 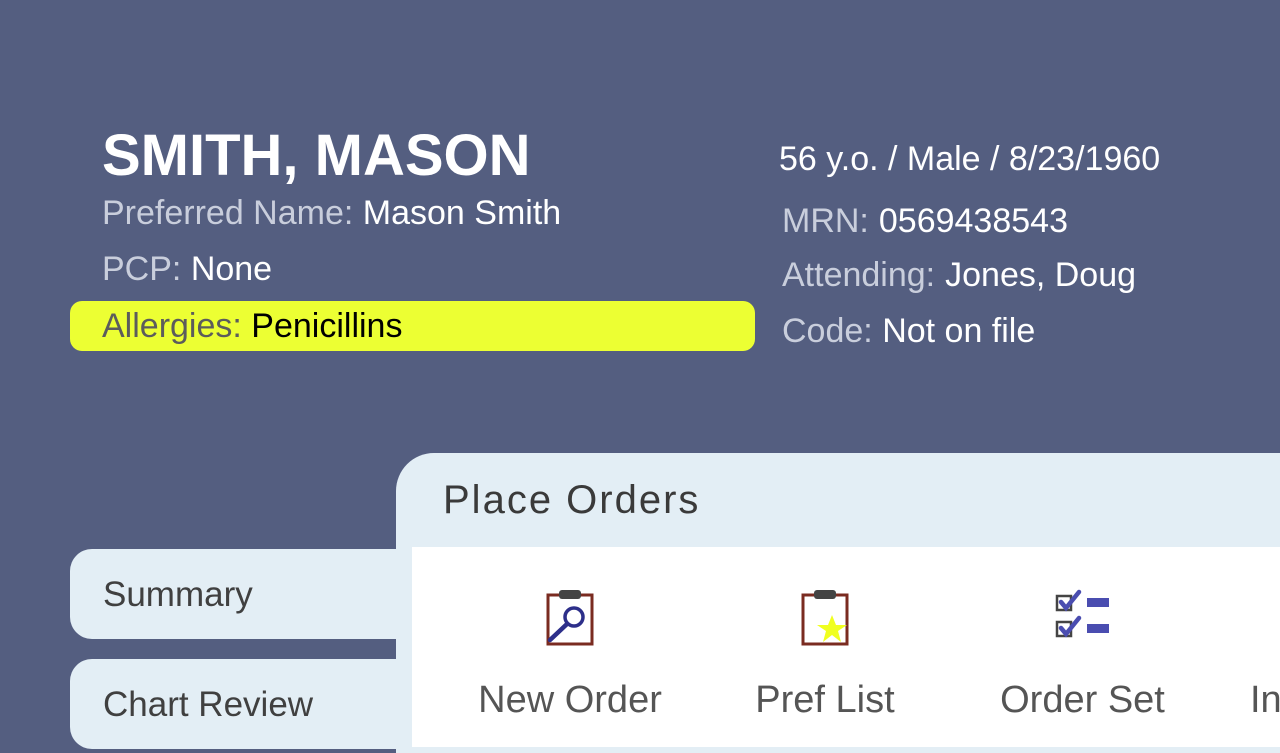 What do you see at coordinates (825, 655) in the screenshot?
I see `pref-list-button: Pref List` at bounding box center [825, 655].